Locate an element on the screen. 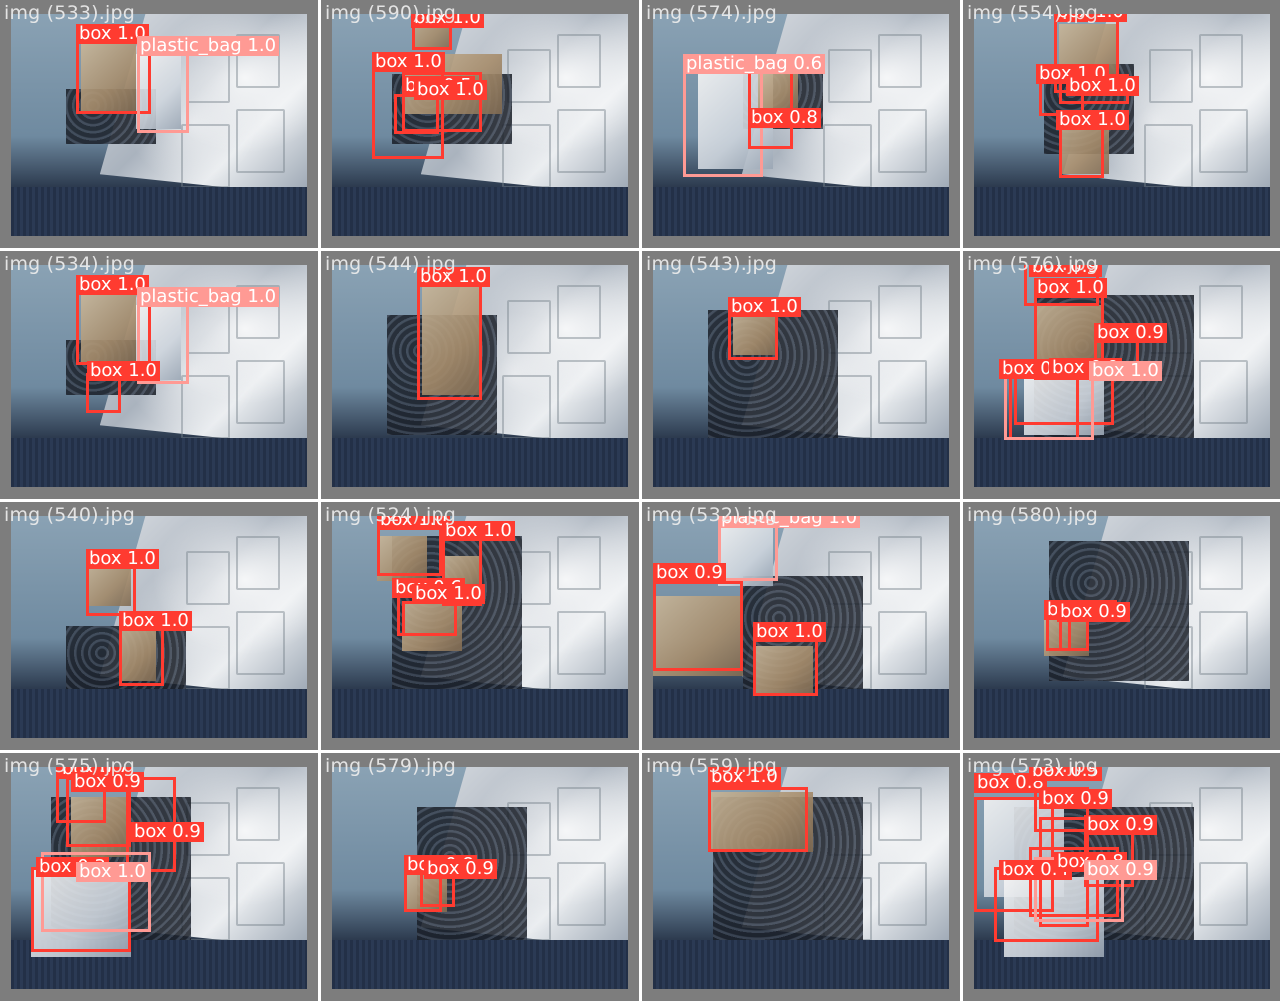 This screenshot has width=1280, height=1005. scene-photo: plastic_bag 1.0 box 0.9 box 1.0 is located at coordinates (801, 627).